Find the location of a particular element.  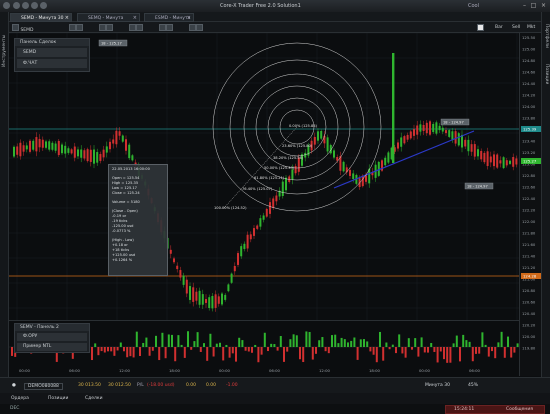

new-icon is located at coordinates (16, 5).